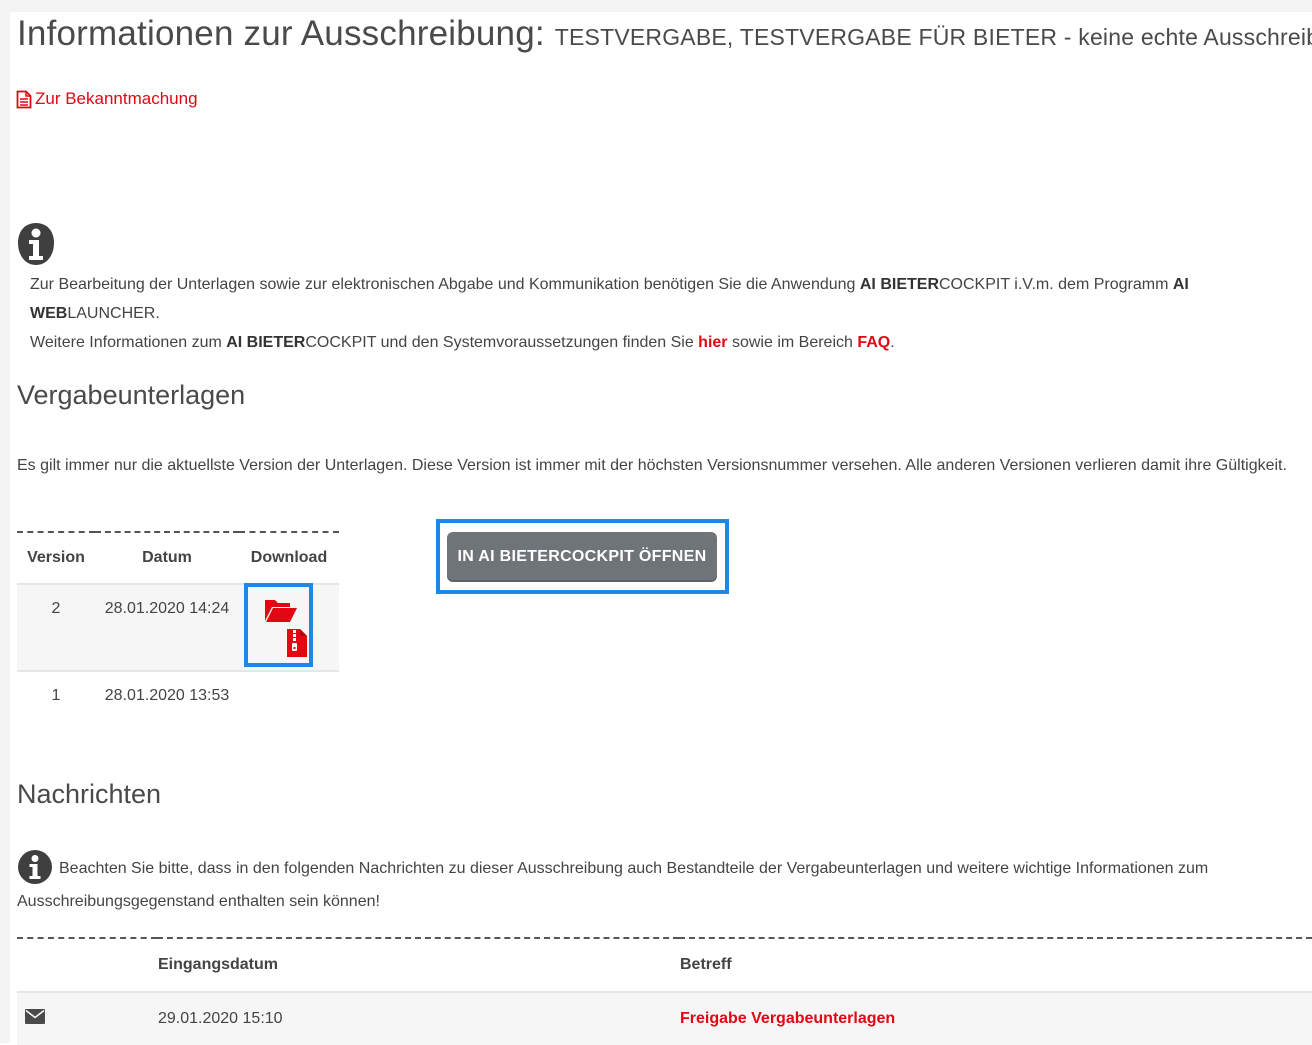 The width and height of the screenshot is (1312, 1045). I want to click on nachrichten-heading: Nachrichten, so click(89, 794).